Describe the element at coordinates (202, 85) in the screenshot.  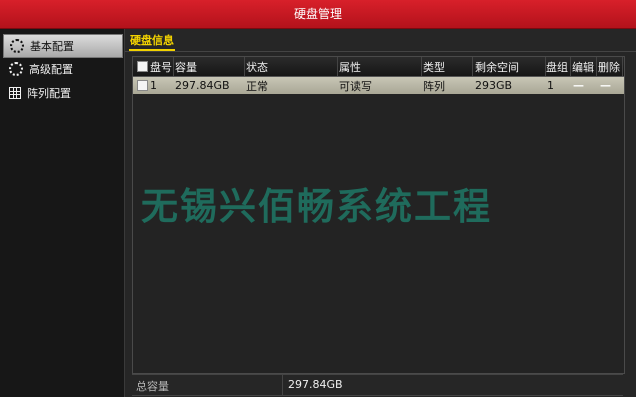
I see `row-capacity: 297.84GB` at that location.